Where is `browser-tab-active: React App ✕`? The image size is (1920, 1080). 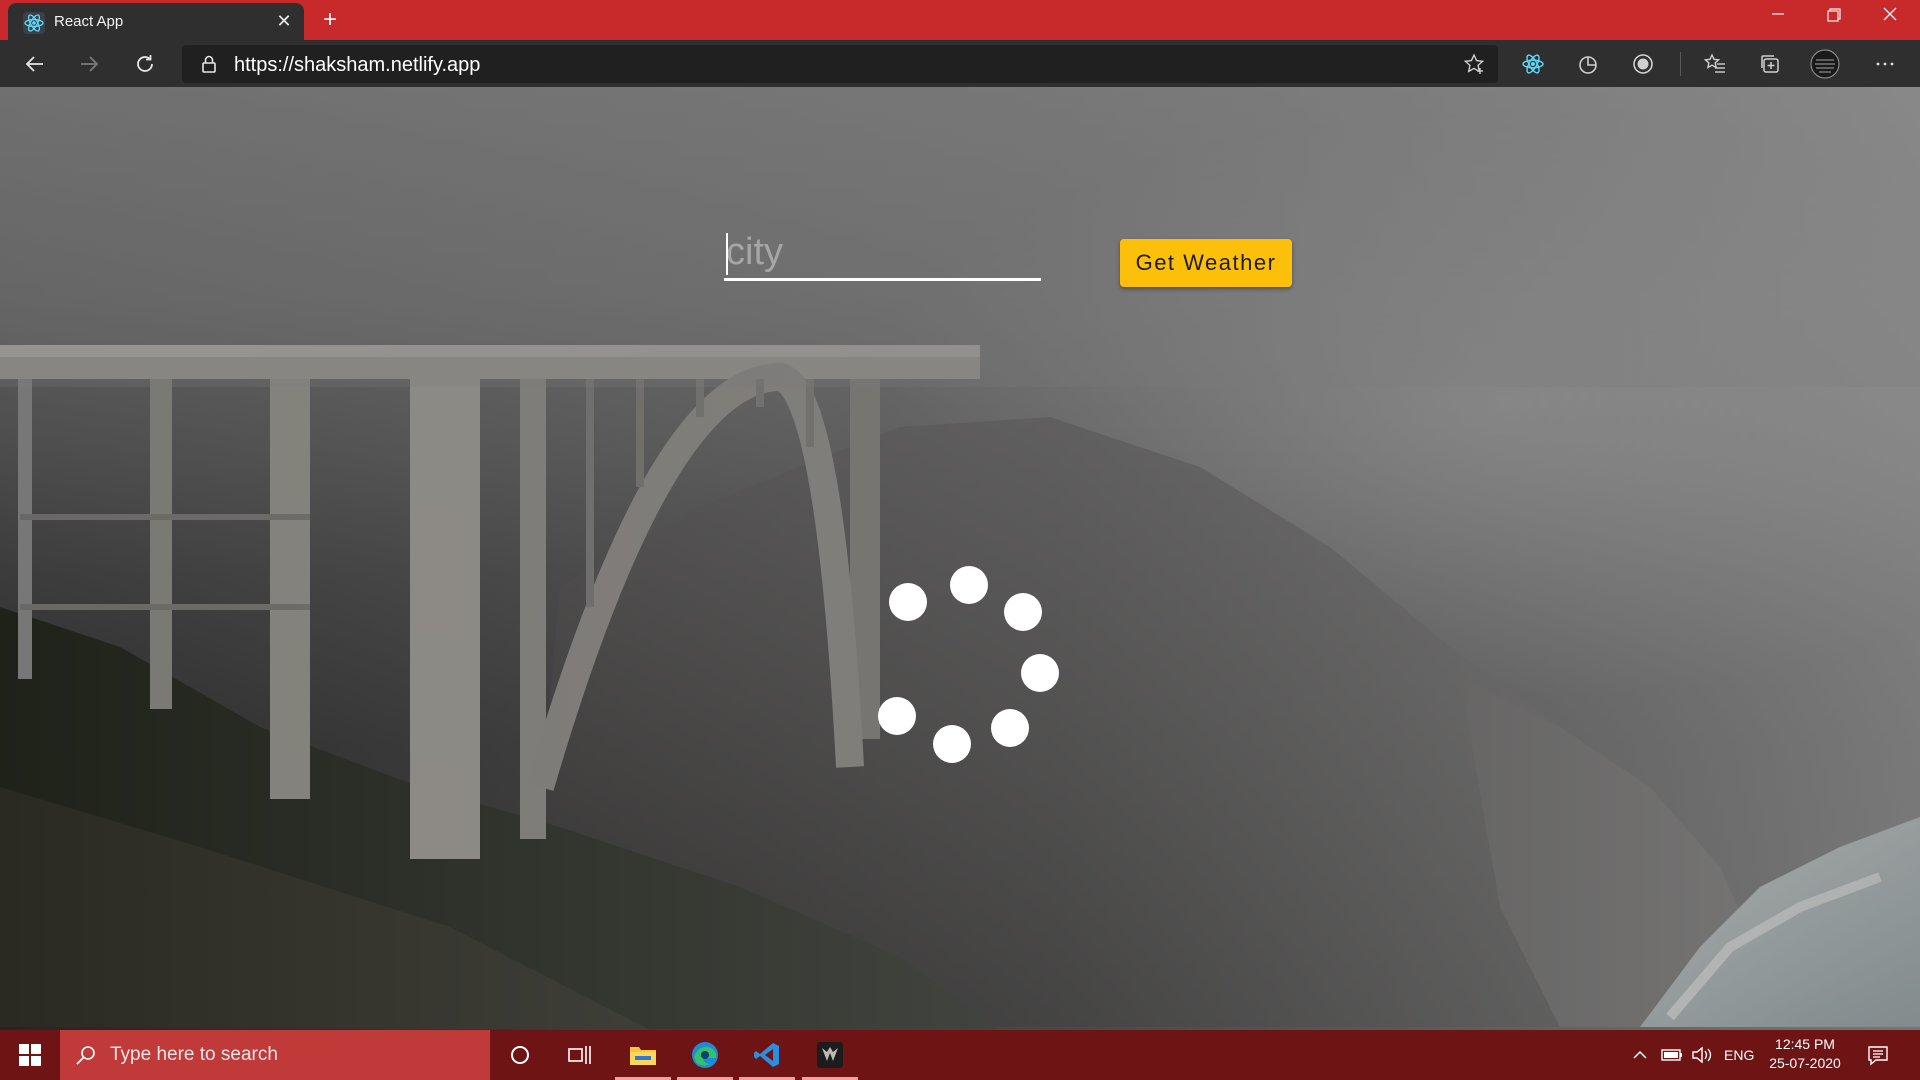
browser-tab-active: React App ✕ is located at coordinates (156, 21).